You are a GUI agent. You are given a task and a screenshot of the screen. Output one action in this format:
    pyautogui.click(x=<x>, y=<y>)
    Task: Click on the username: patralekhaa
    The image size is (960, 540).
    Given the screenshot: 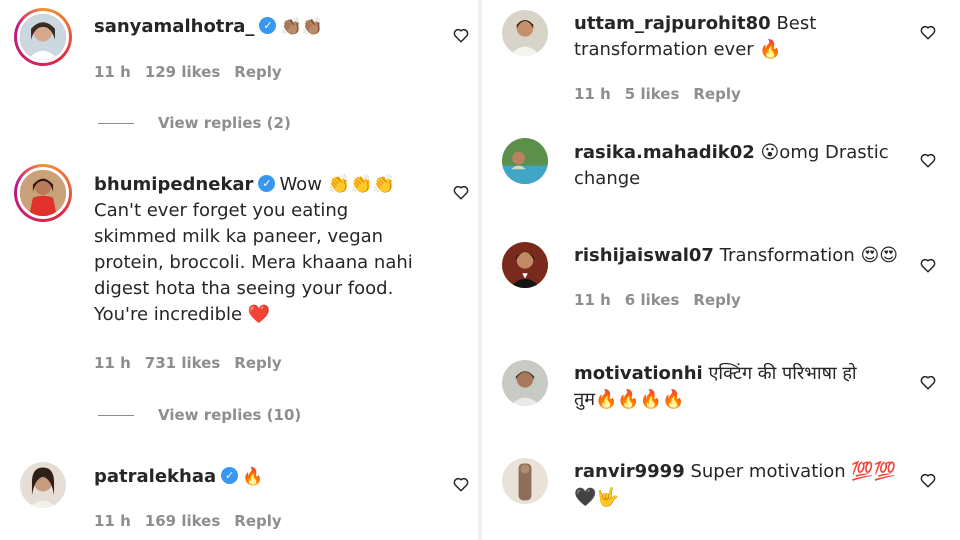 What is the action you would take?
    pyautogui.click(x=155, y=476)
    